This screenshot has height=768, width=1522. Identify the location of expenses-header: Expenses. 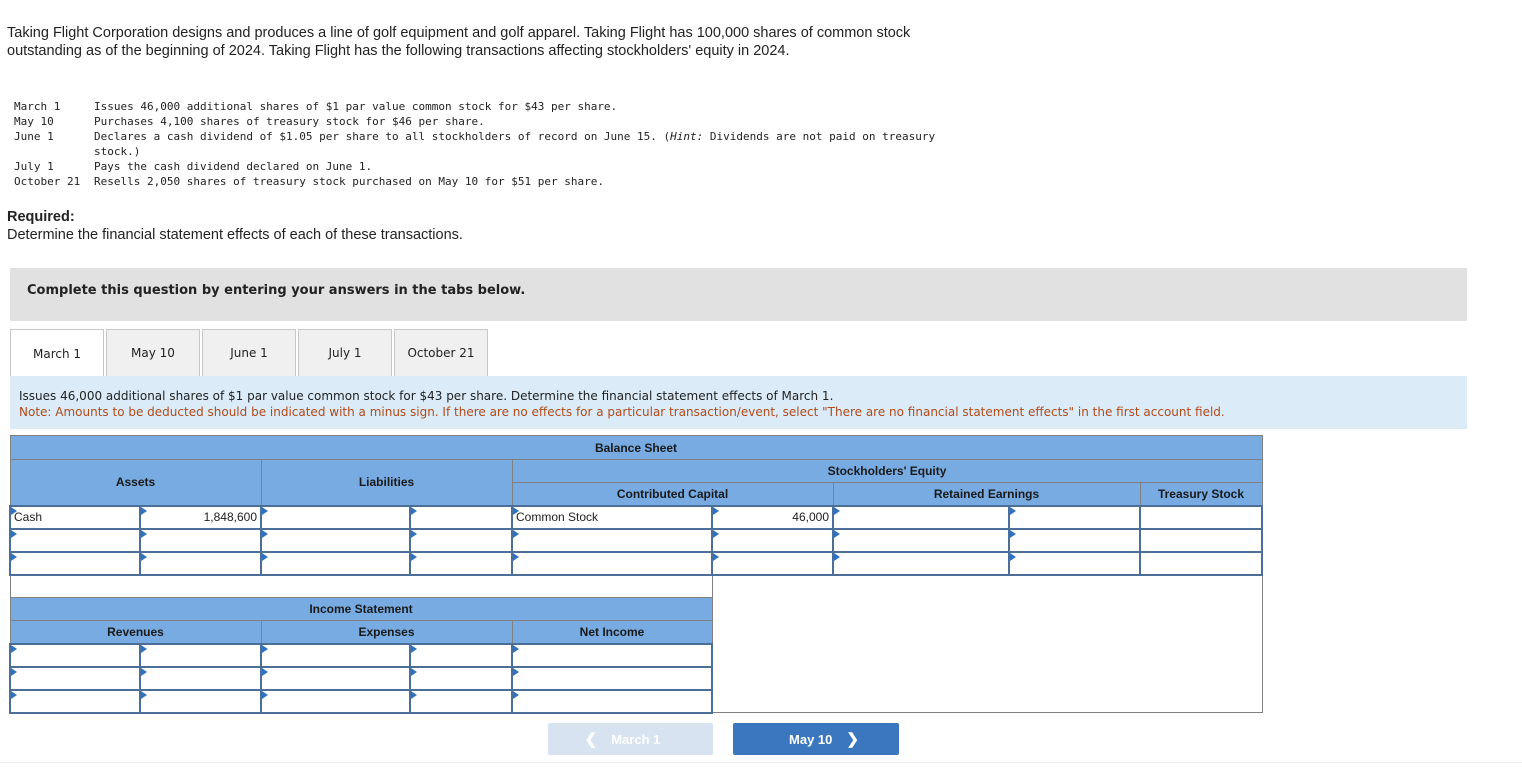
(386, 632).